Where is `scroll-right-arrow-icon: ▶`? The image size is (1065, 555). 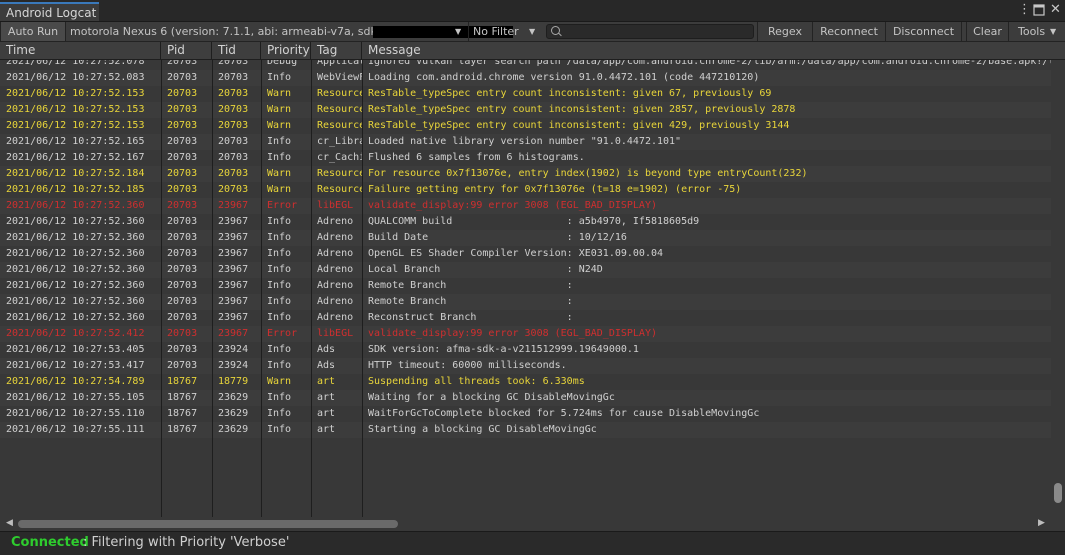 scroll-right-arrow-icon: ▶ is located at coordinates (1041, 523).